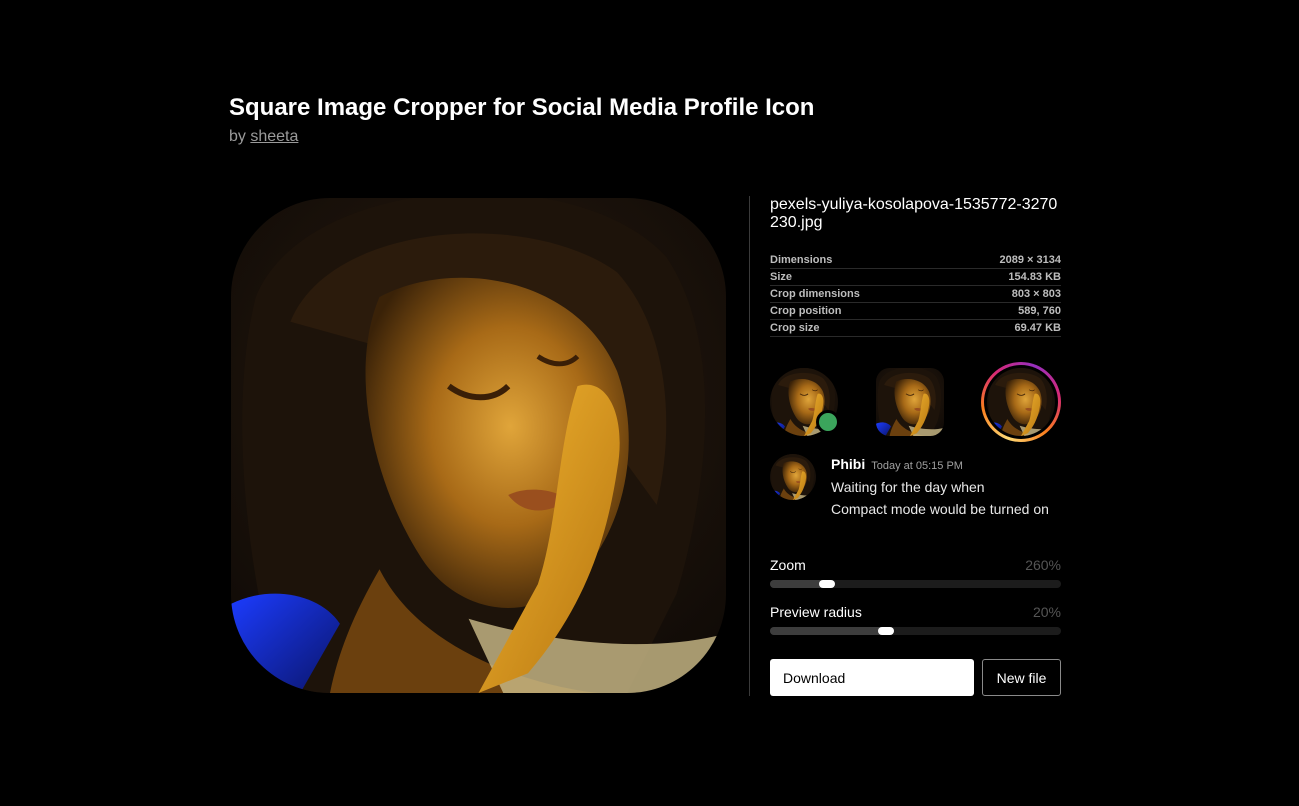  What do you see at coordinates (915, 619) in the screenshot?
I see `radius-control: Preview radius 20%` at bounding box center [915, 619].